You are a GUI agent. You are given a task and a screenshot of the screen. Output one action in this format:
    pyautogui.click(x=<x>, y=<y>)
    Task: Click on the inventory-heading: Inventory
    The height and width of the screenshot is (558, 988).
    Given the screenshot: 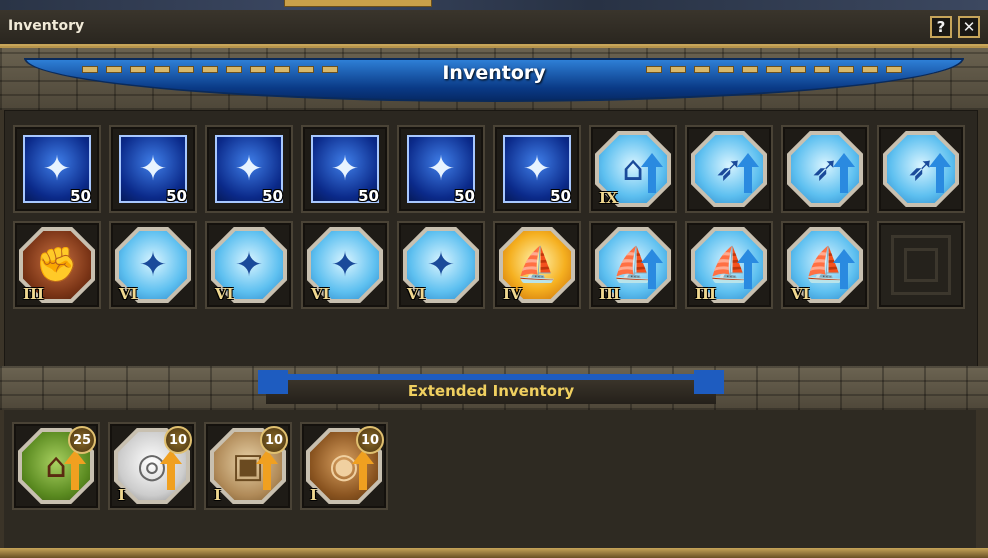 What is the action you would take?
    pyautogui.click(x=494, y=73)
    